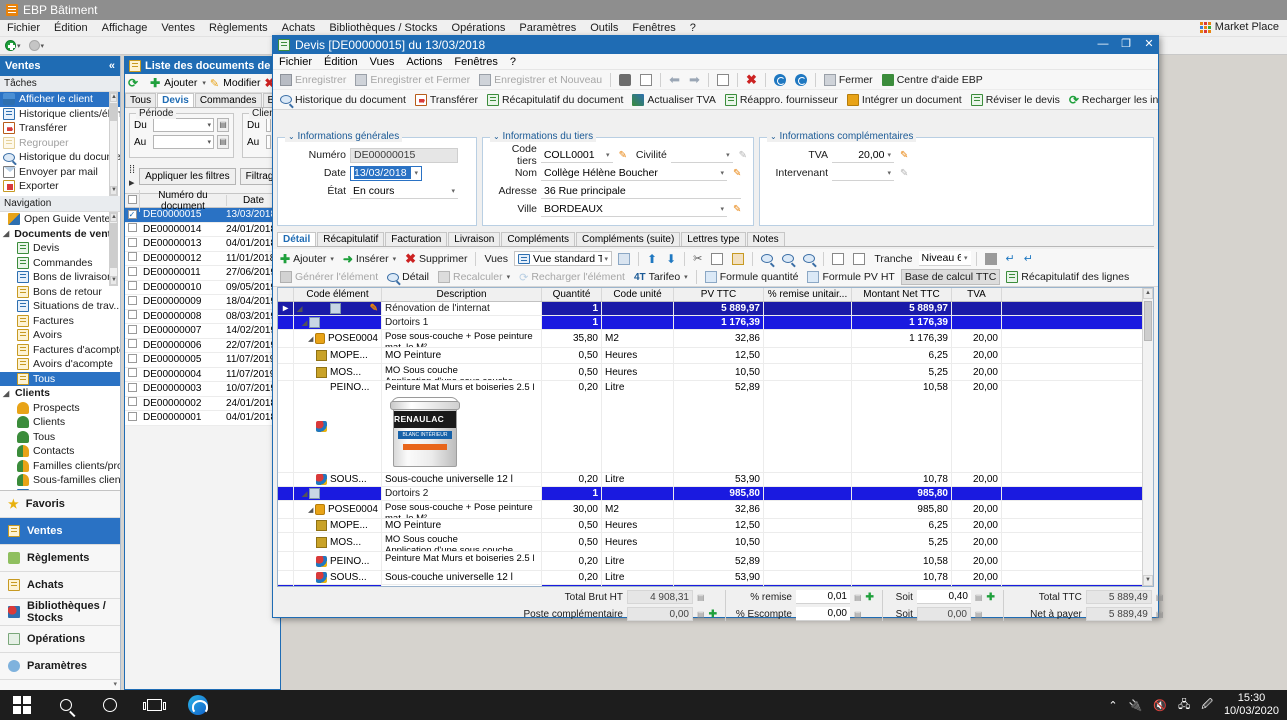 The width and height of the screenshot is (1287, 720). Describe the element at coordinates (60, 99) in the screenshot. I see `task-afficher-le-client: Afficher le client` at that location.